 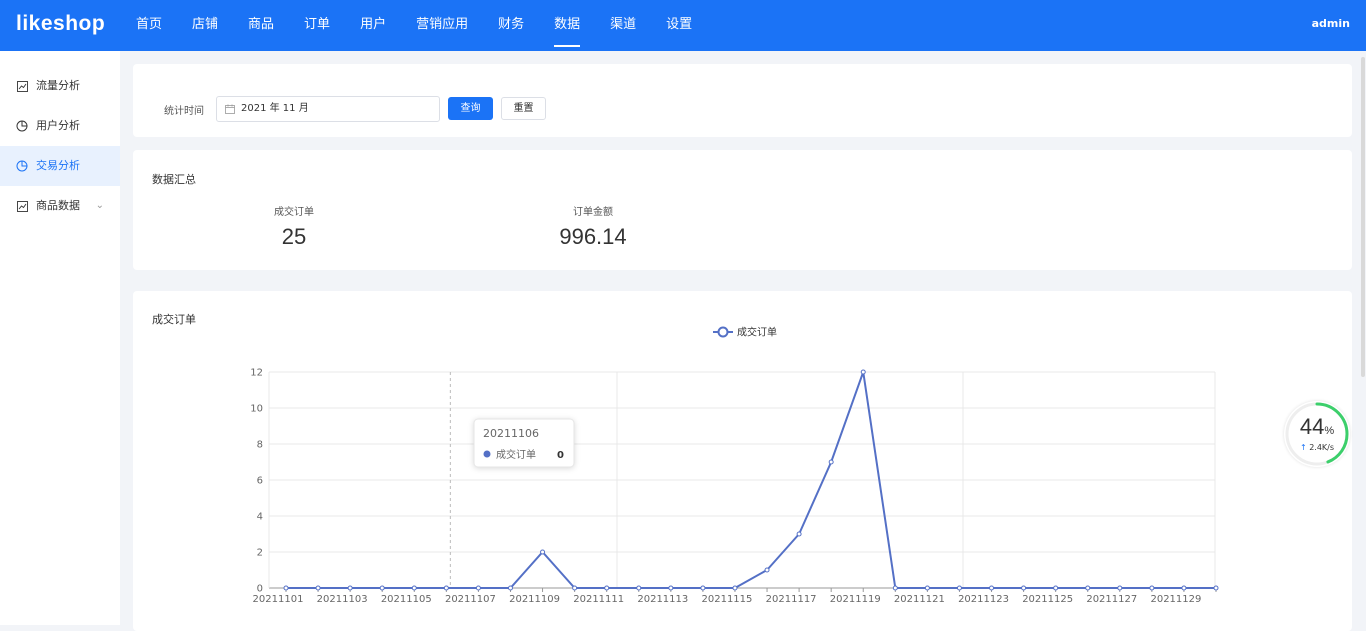 I want to click on sidebar-item-label: 交易分析, so click(x=58, y=165).